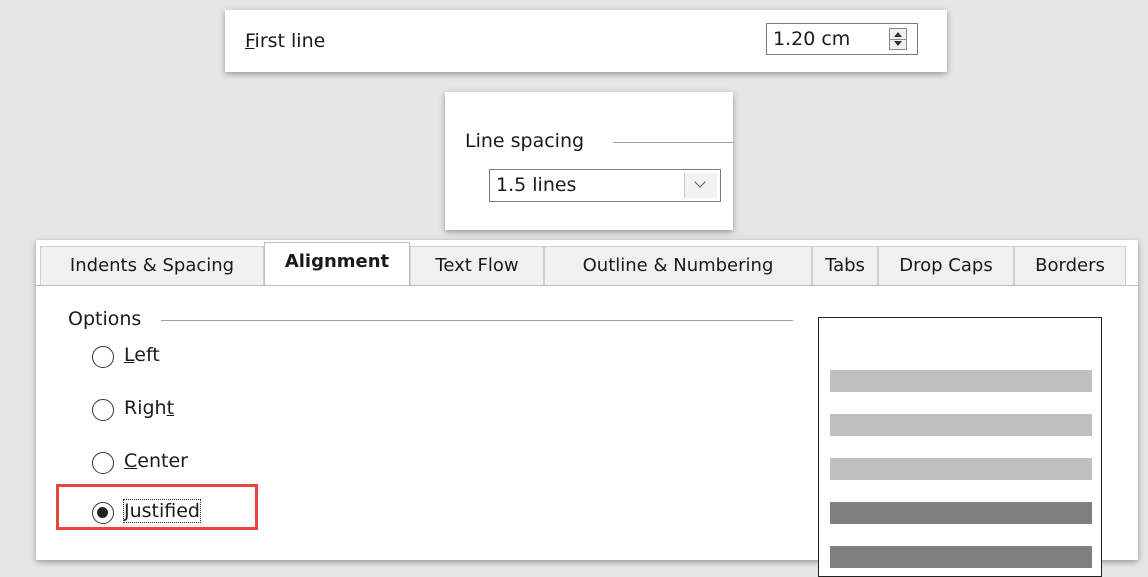  I want to click on radio-left-button, so click(103, 357).